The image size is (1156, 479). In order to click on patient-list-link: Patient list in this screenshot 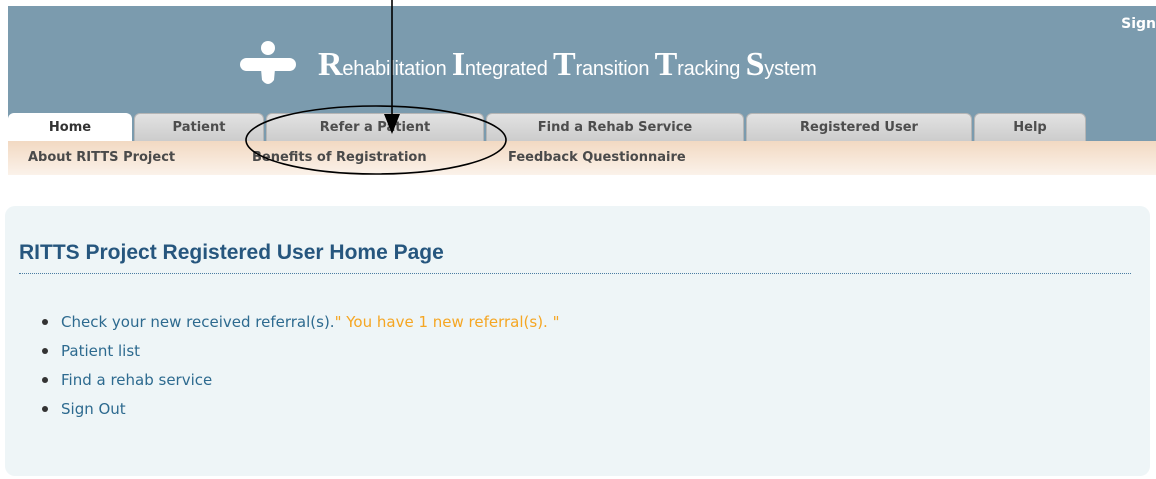, I will do `click(100, 351)`.